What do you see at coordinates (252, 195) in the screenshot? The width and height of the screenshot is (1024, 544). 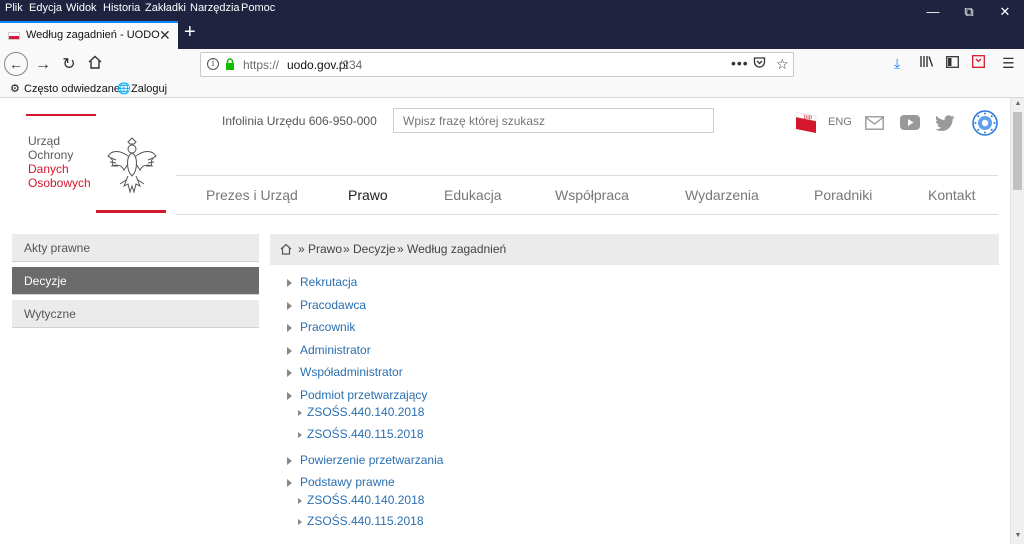 I see `nav-prezes-i-urzad: Prezes i Urząd` at bounding box center [252, 195].